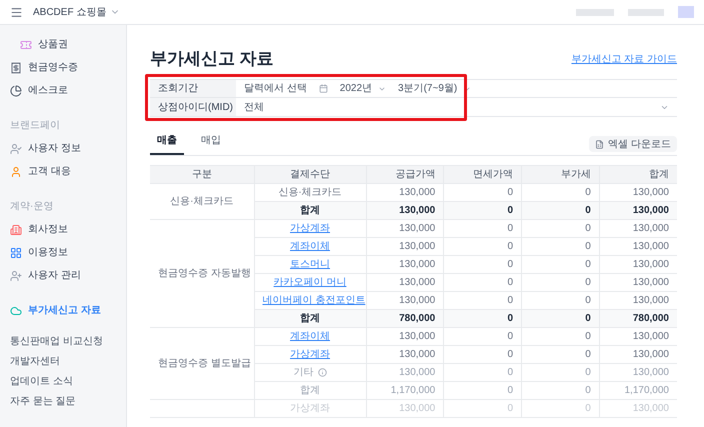  Describe the element at coordinates (193, 88) in the screenshot. I see `filter-label: 조회기간` at that location.